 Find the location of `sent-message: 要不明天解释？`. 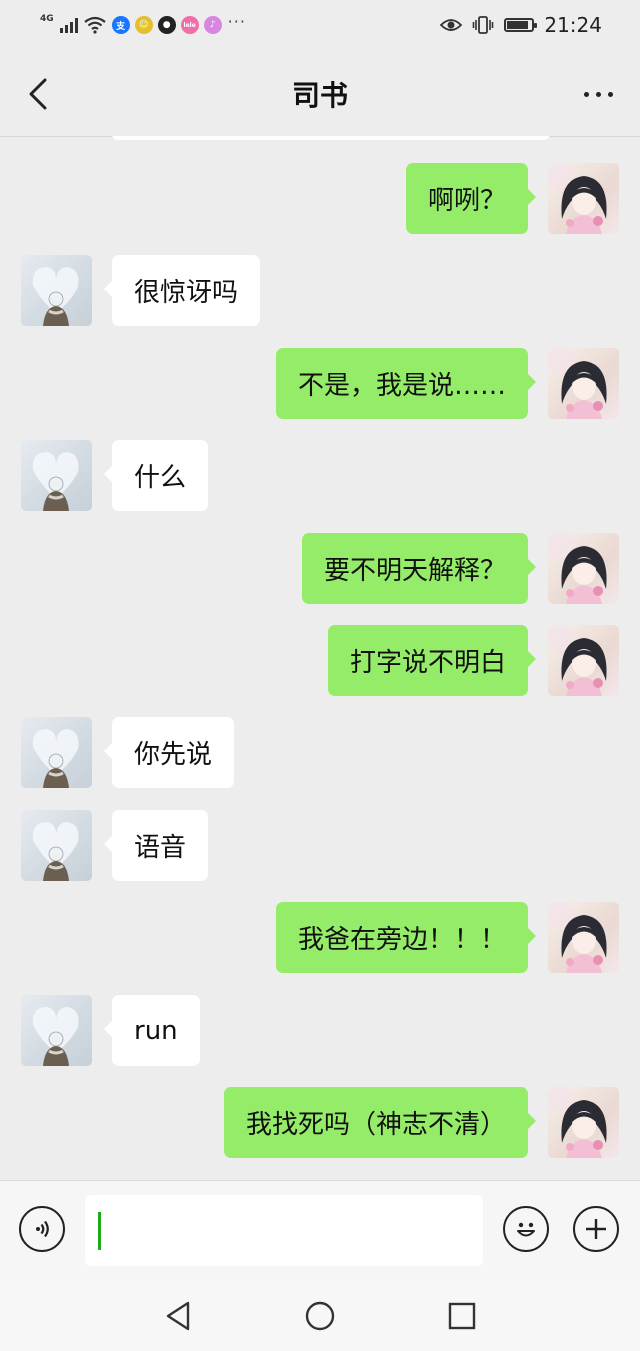

sent-message: 要不明天解释？ is located at coordinates (320, 569).